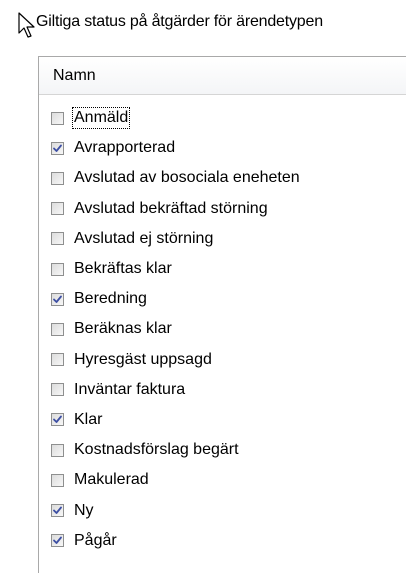  What do you see at coordinates (222, 541) in the screenshot?
I see `list-item: Pågår` at bounding box center [222, 541].